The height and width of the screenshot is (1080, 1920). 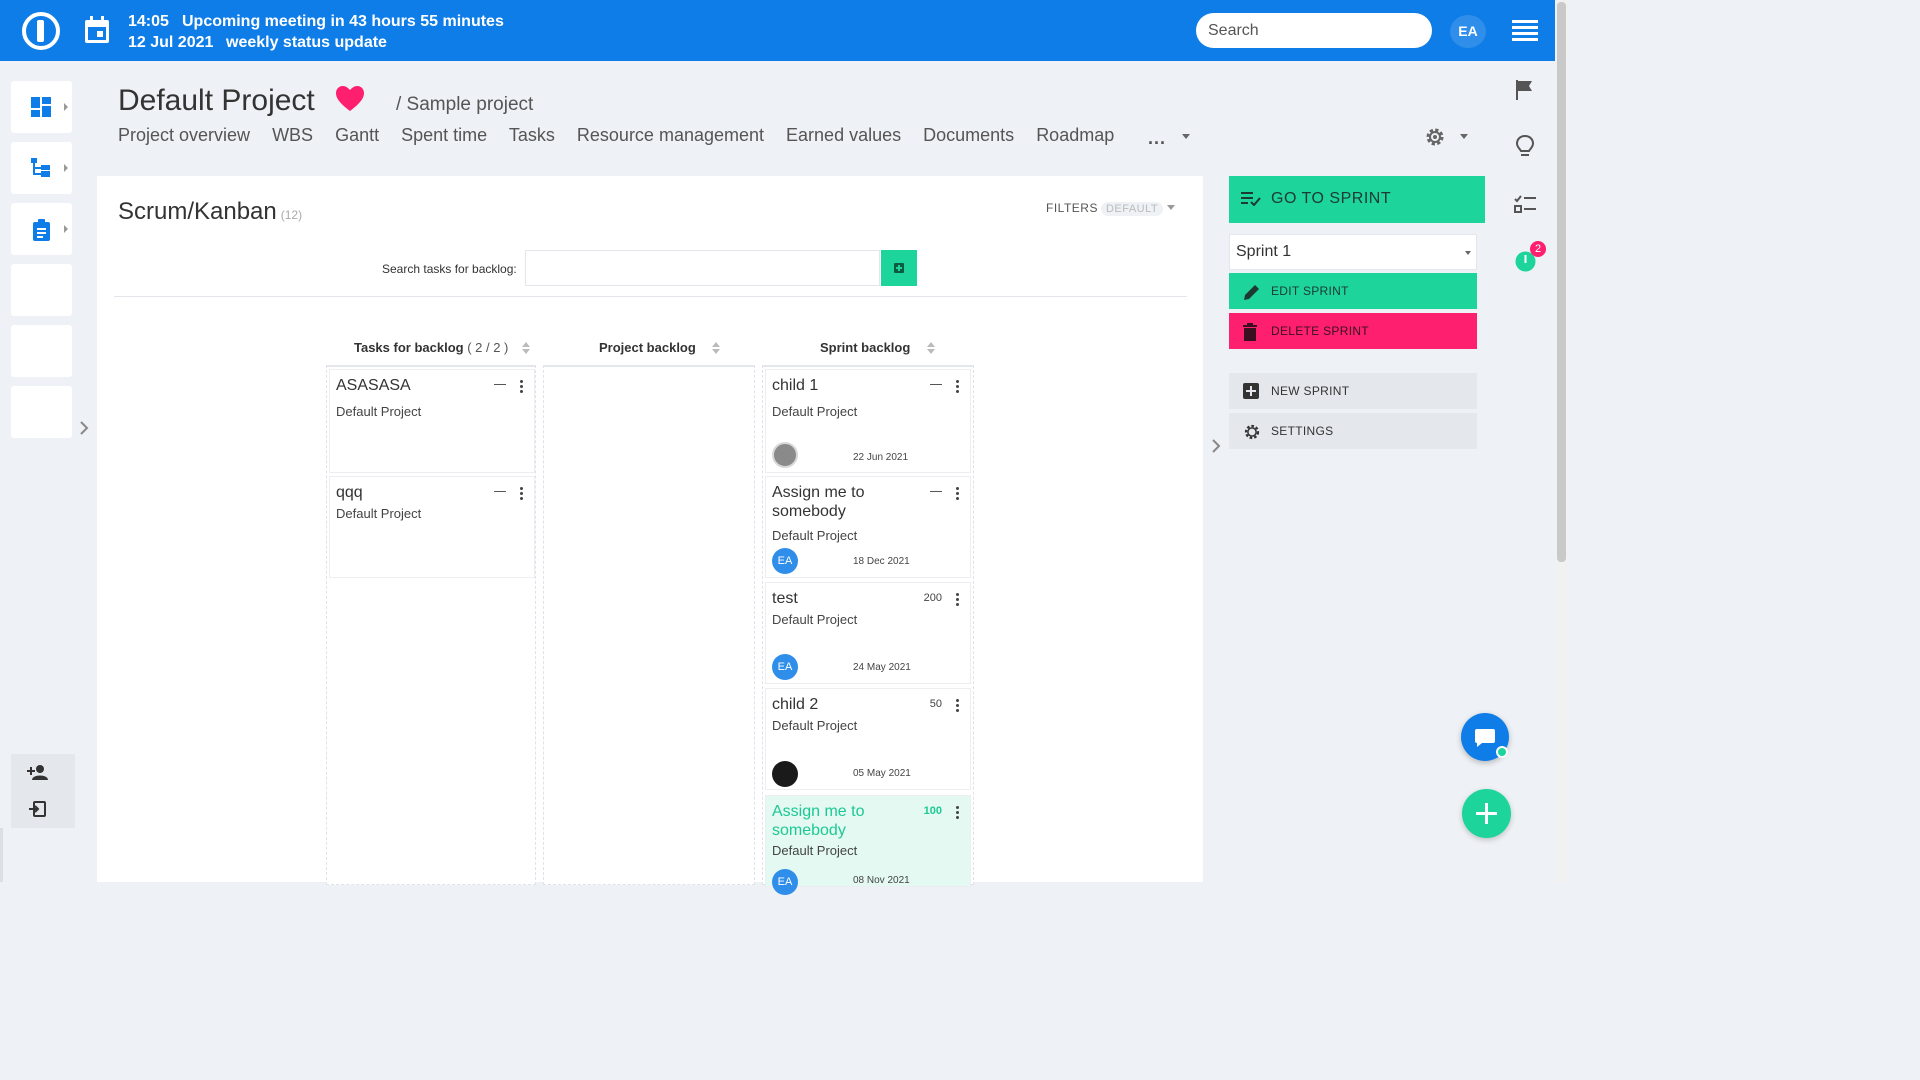 I want to click on backlog-add-button, so click(x=899, y=268).